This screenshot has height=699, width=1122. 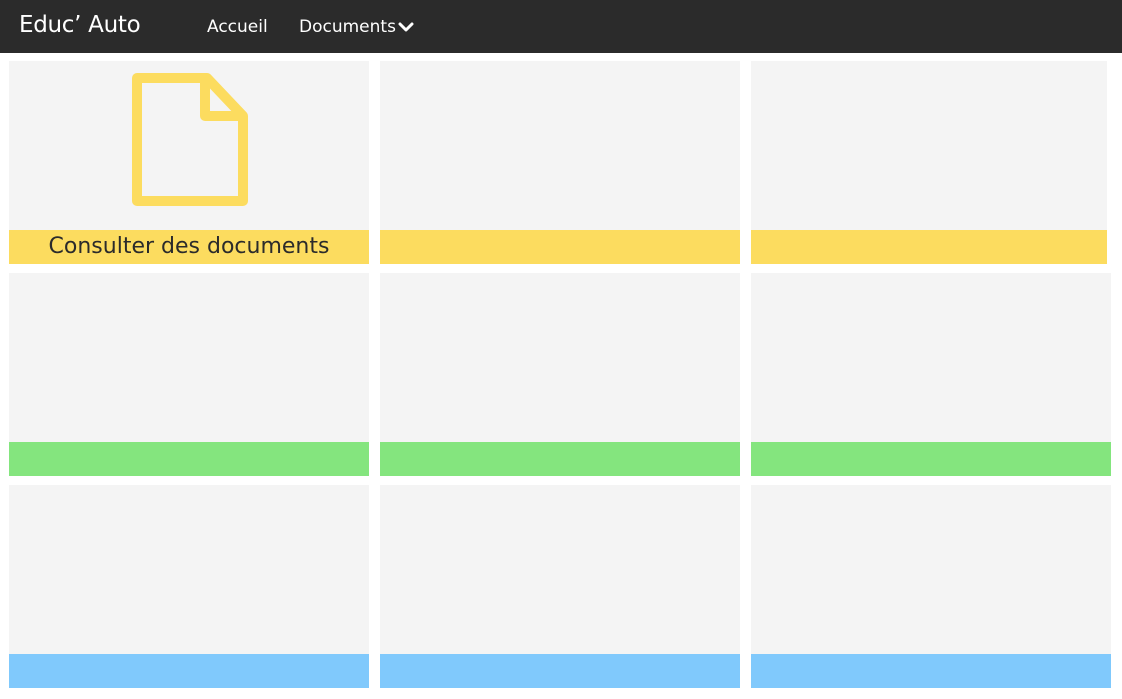 What do you see at coordinates (80, 25) in the screenshot?
I see `brand-title: Educ’ Auto` at bounding box center [80, 25].